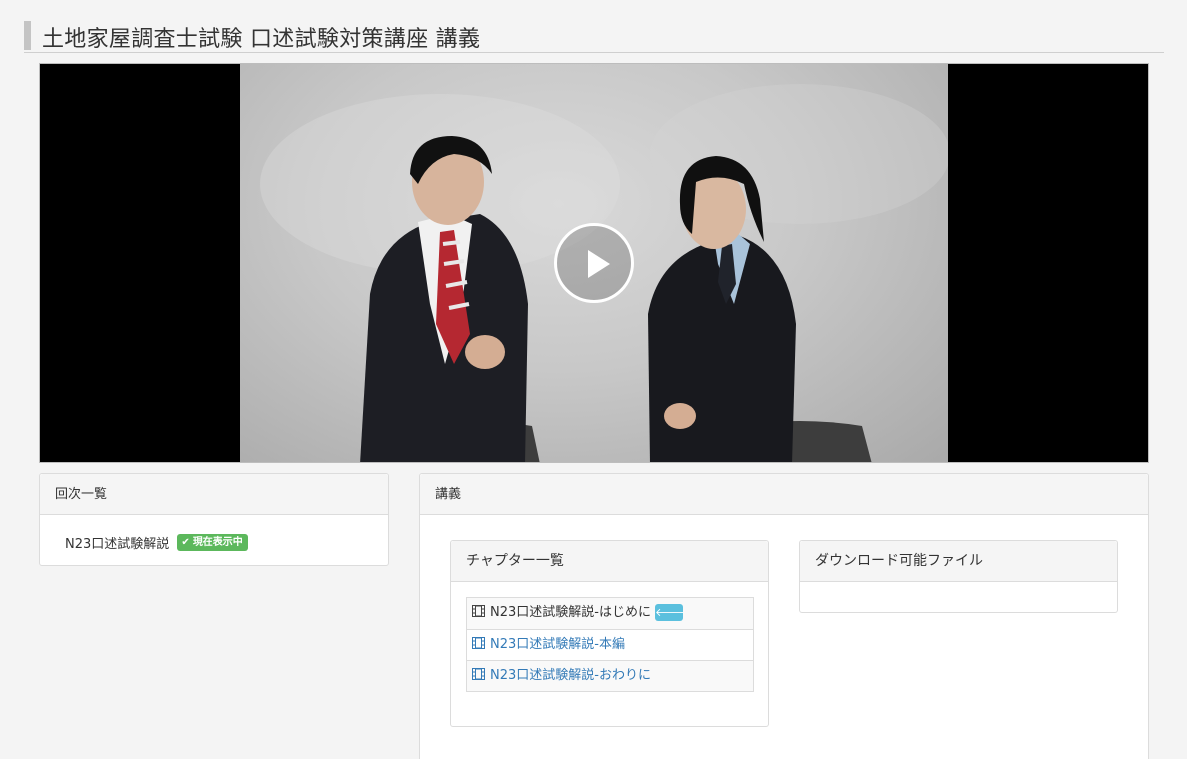  I want to click on check-icon: ✔, so click(185, 542).